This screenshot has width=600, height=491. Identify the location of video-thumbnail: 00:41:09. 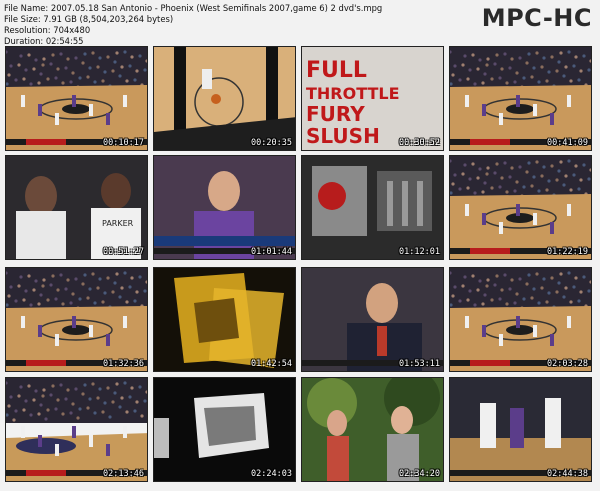
(520, 98).